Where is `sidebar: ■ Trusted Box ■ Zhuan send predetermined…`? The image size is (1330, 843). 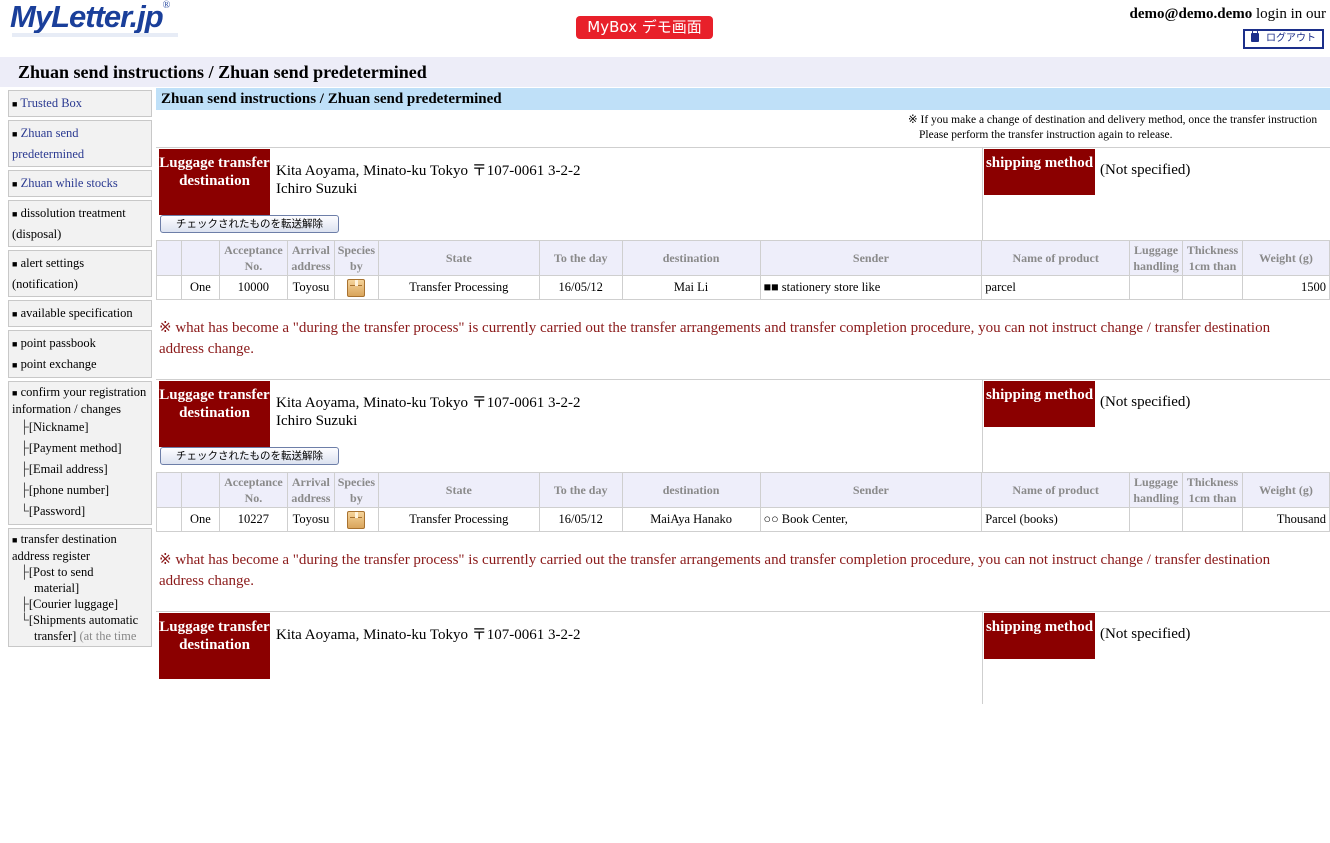
sidebar: ■ Trusted Box ■ Zhuan send predetermined… is located at coordinates (80, 370).